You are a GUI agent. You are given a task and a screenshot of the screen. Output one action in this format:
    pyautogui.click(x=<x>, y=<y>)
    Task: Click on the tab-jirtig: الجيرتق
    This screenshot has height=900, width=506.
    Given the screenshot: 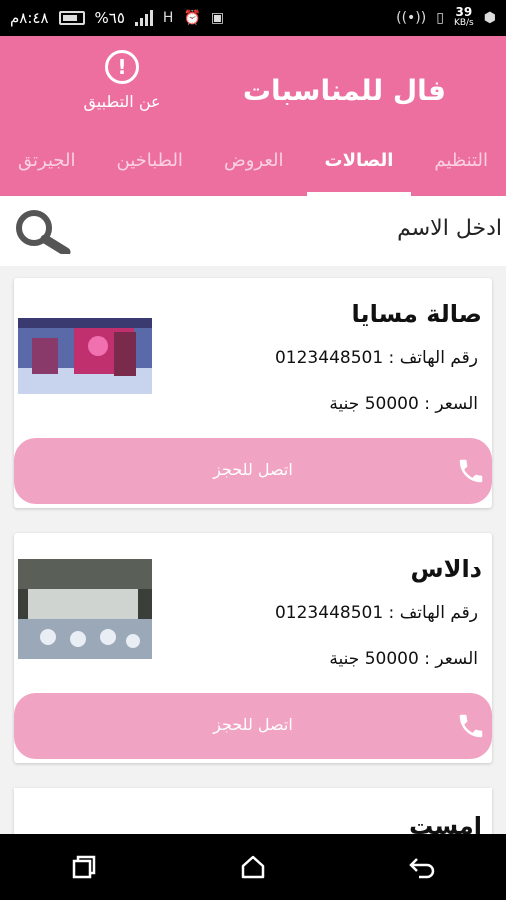 What is the action you would take?
    pyautogui.click(x=47, y=168)
    